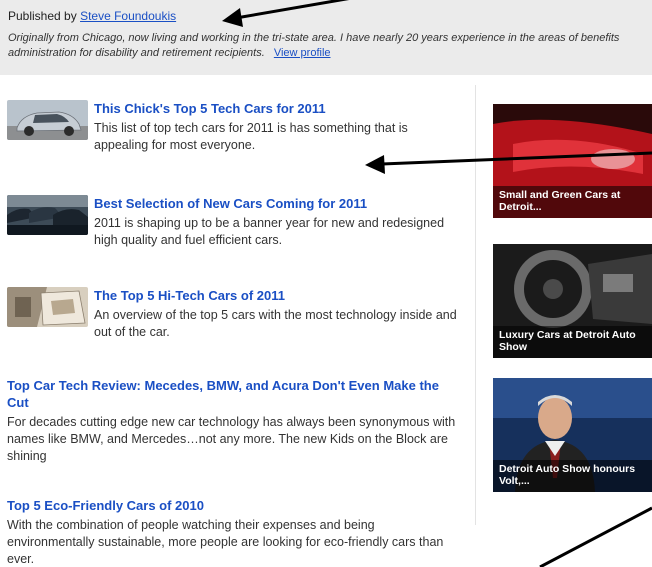  I want to click on article-title-link: This Chick's Top 5 Tech Cars for 2011, so click(279, 108).